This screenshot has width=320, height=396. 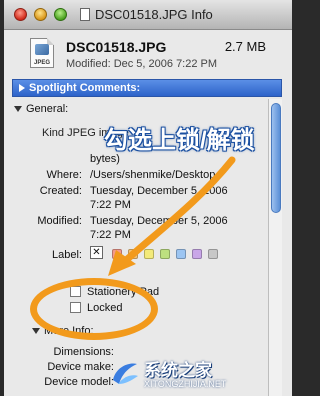 What do you see at coordinates (125, 373) in the screenshot?
I see `watermark-logo-icon` at bounding box center [125, 373].